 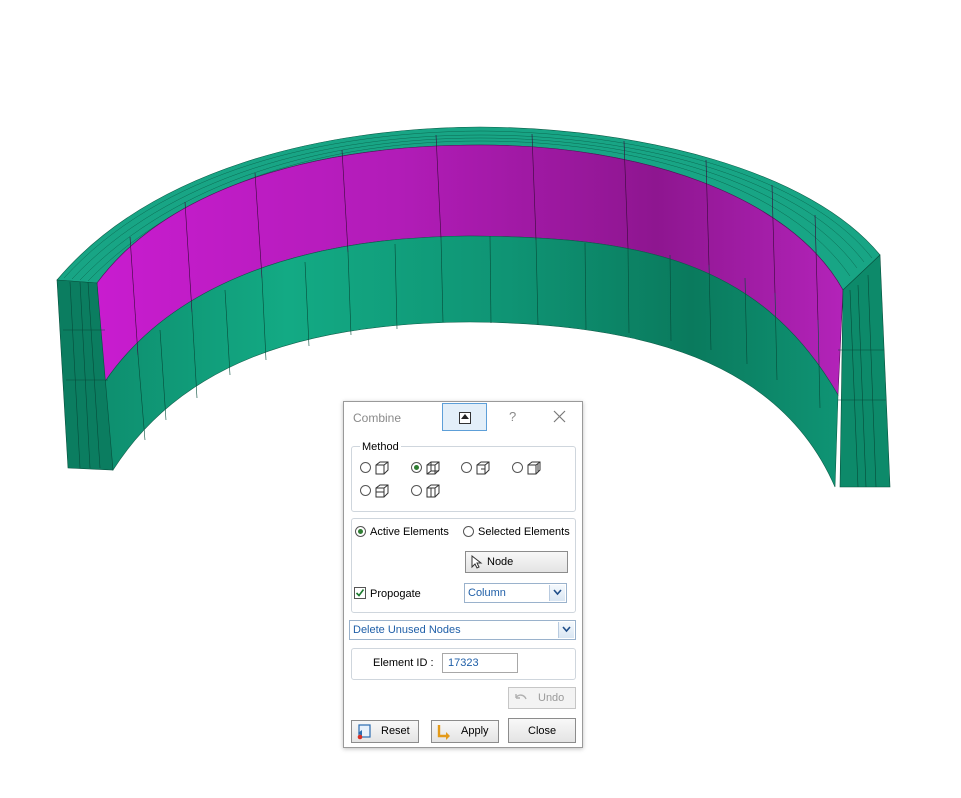 I want to click on propagate-select-value: Column, so click(x=487, y=593).